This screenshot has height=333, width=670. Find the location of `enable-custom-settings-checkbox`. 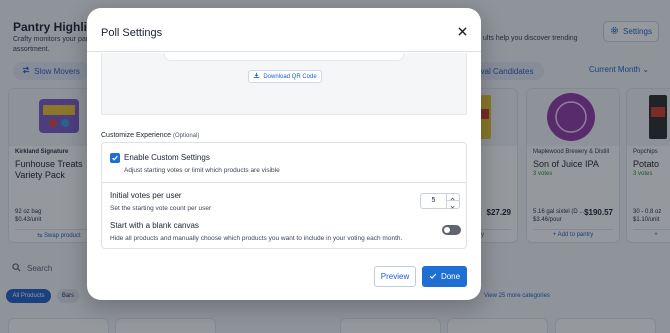

enable-custom-settings-checkbox is located at coordinates (115, 158).